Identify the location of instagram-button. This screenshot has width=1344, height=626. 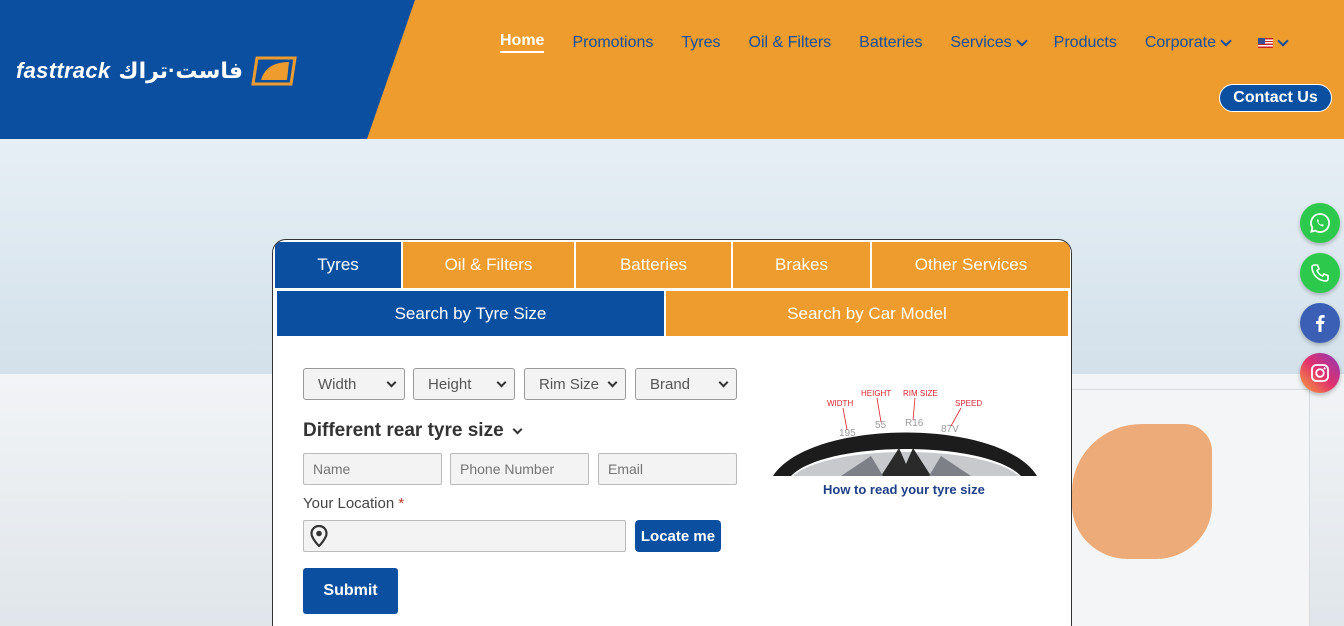
(1320, 373).